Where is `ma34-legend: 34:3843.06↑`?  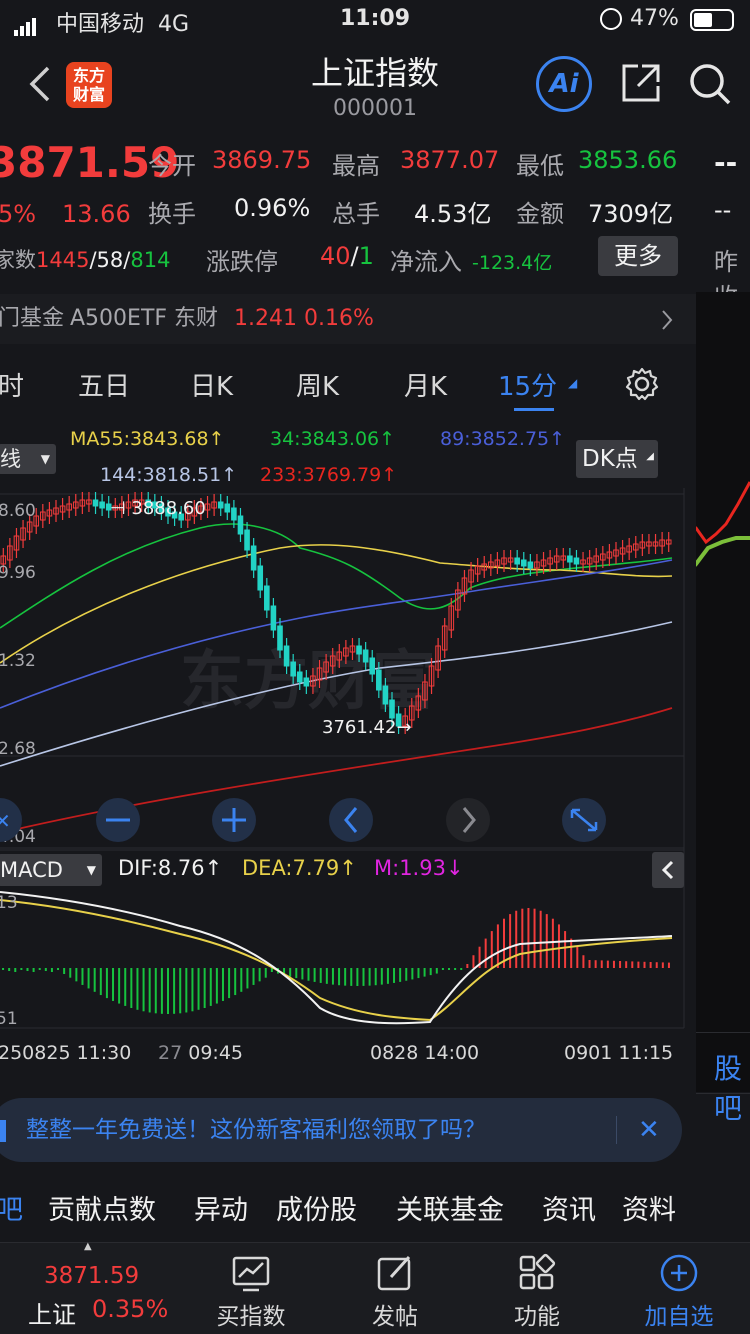
ma34-legend: 34:3843.06↑ is located at coordinates (333, 439).